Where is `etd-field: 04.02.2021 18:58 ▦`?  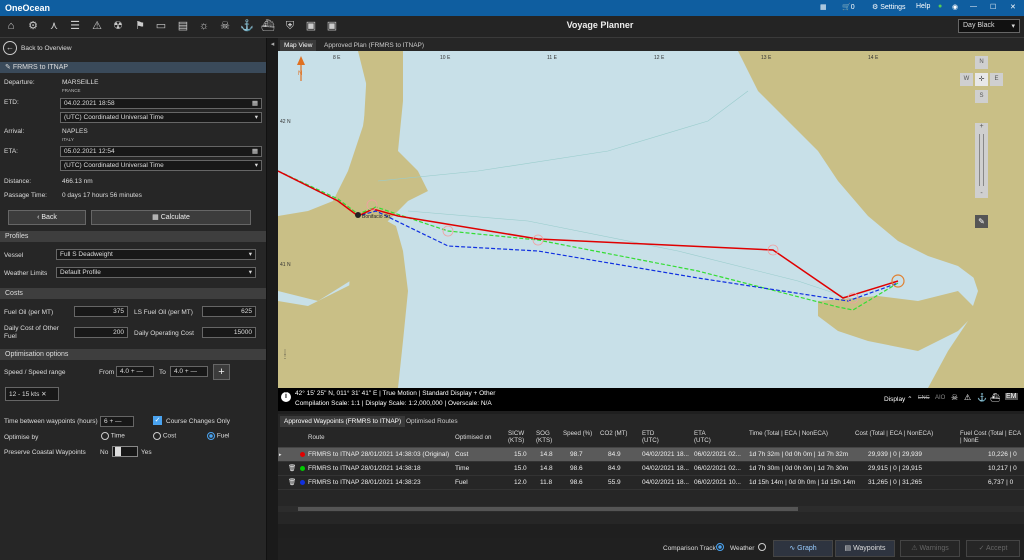
etd-field: 04.02.2021 18:58 ▦ is located at coordinates (161, 103).